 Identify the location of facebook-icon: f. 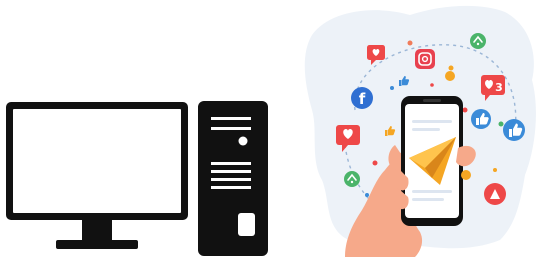
(362, 98).